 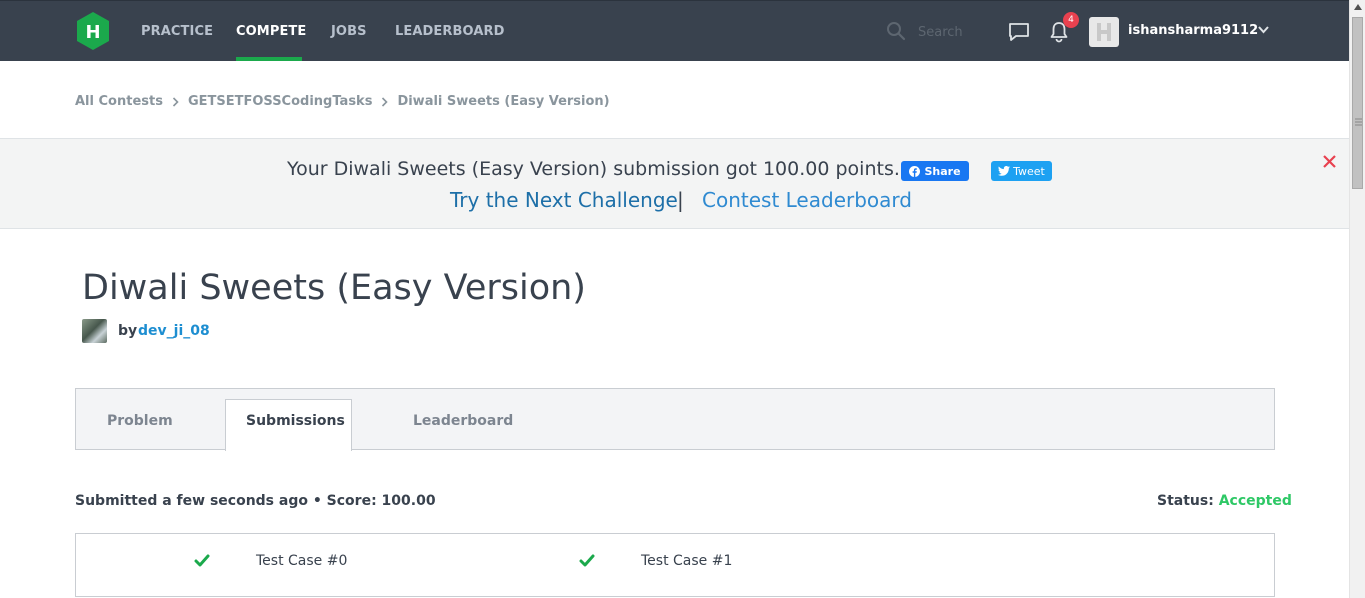 What do you see at coordinates (128, 331) in the screenshot?
I see `by-label: by` at bounding box center [128, 331].